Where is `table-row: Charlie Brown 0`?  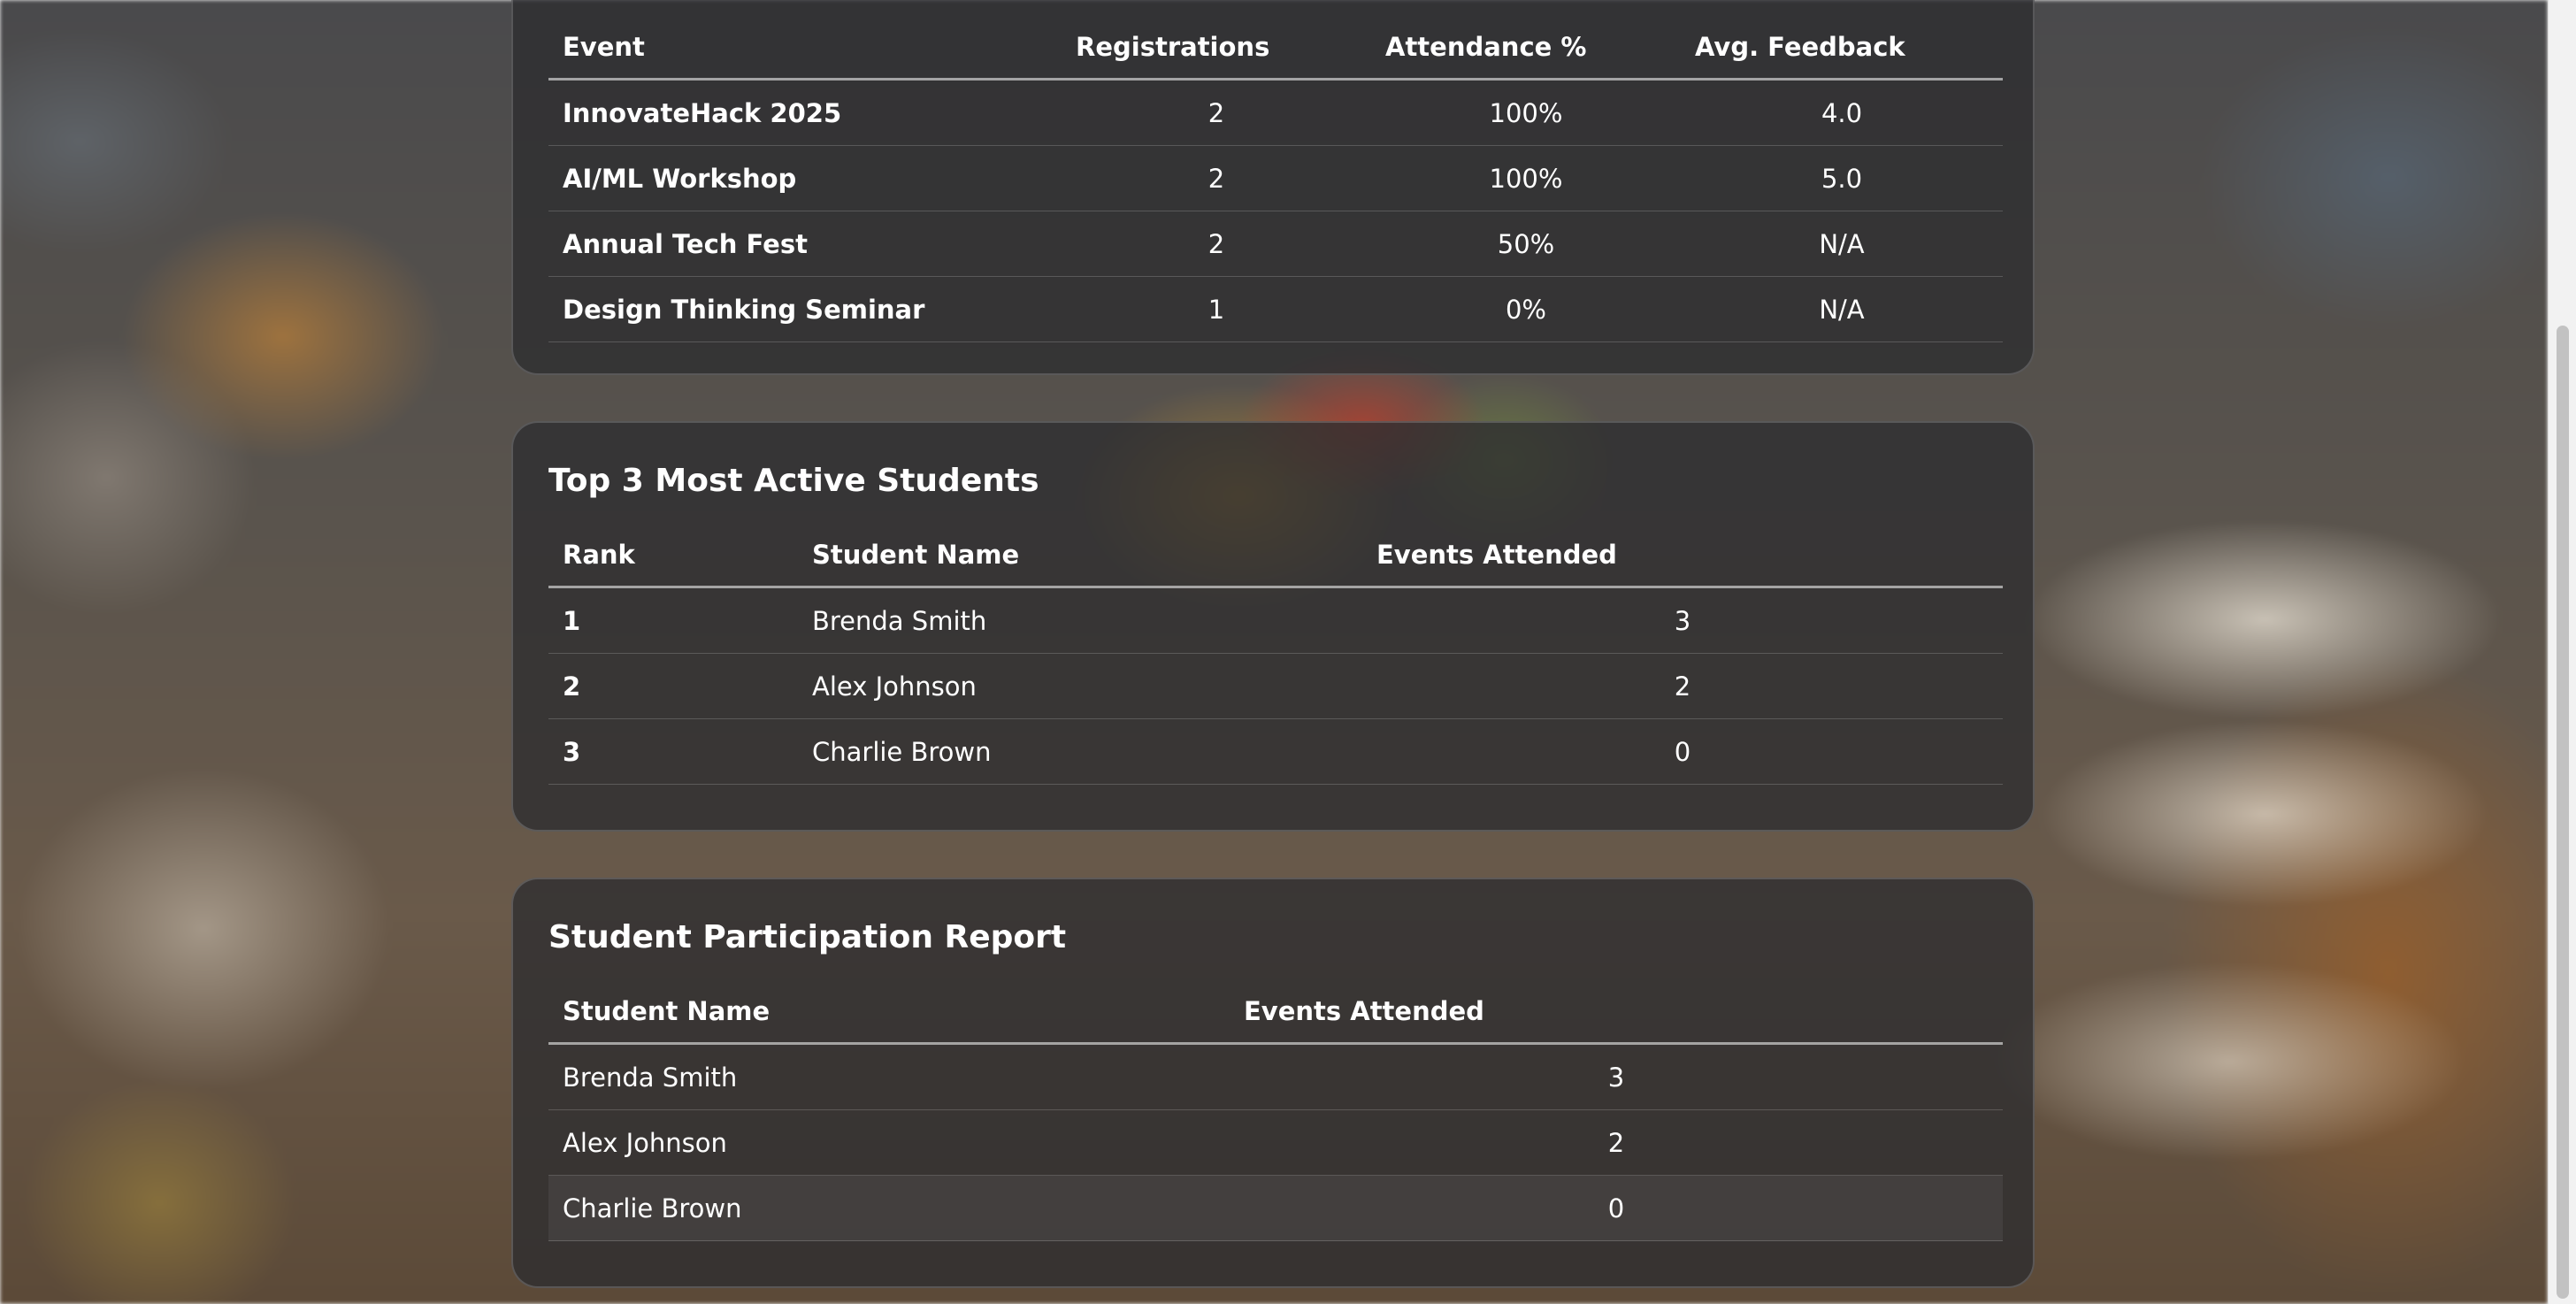 table-row: Charlie Brown 0 is located at coordinates (1275, 1208).